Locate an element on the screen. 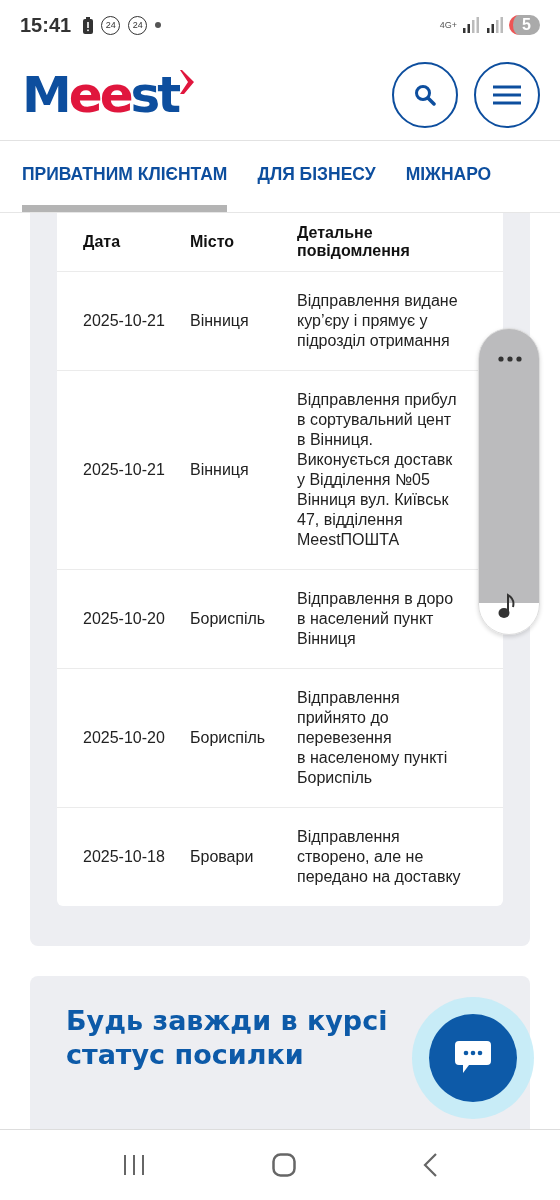 The width and height of the screenshot is (560, 1200). dot-icon is located at coordinates (158, 25).